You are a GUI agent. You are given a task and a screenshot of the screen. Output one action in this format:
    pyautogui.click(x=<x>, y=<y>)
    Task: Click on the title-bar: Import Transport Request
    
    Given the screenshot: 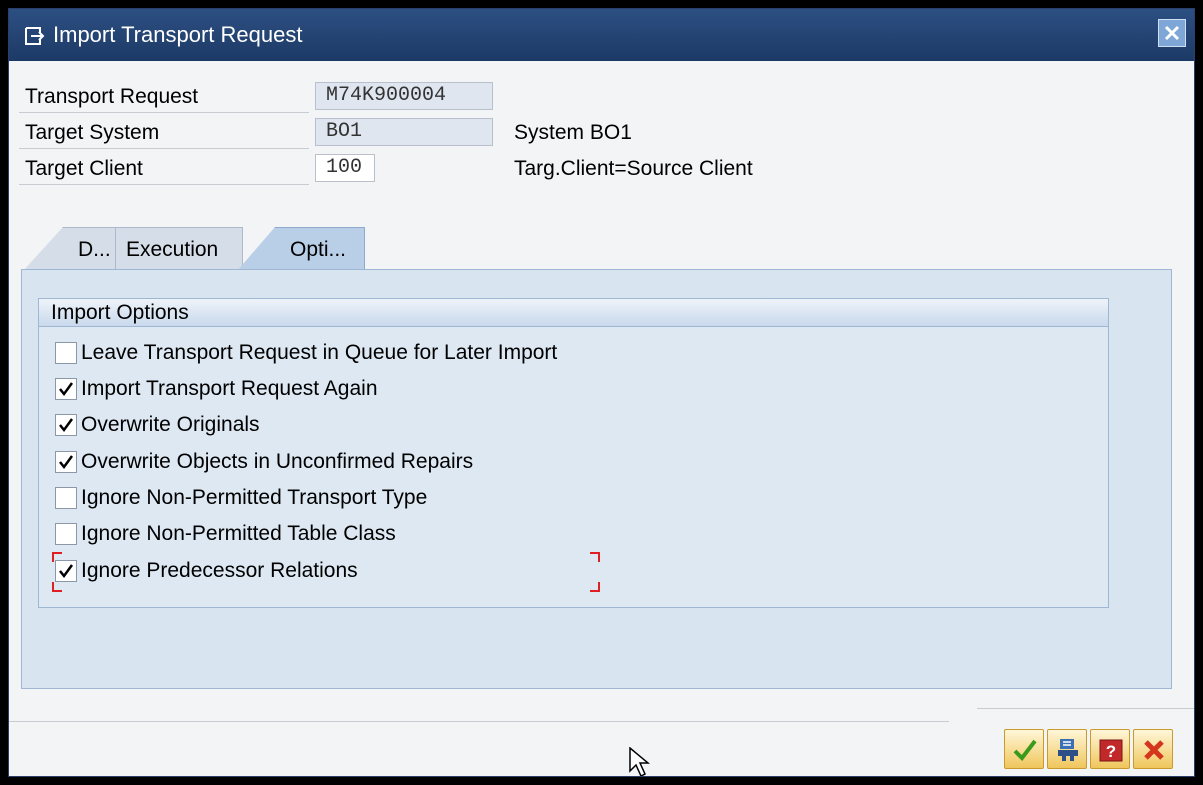 What is the action you would take?
    pyautogui.click(x=601, y=35)
    